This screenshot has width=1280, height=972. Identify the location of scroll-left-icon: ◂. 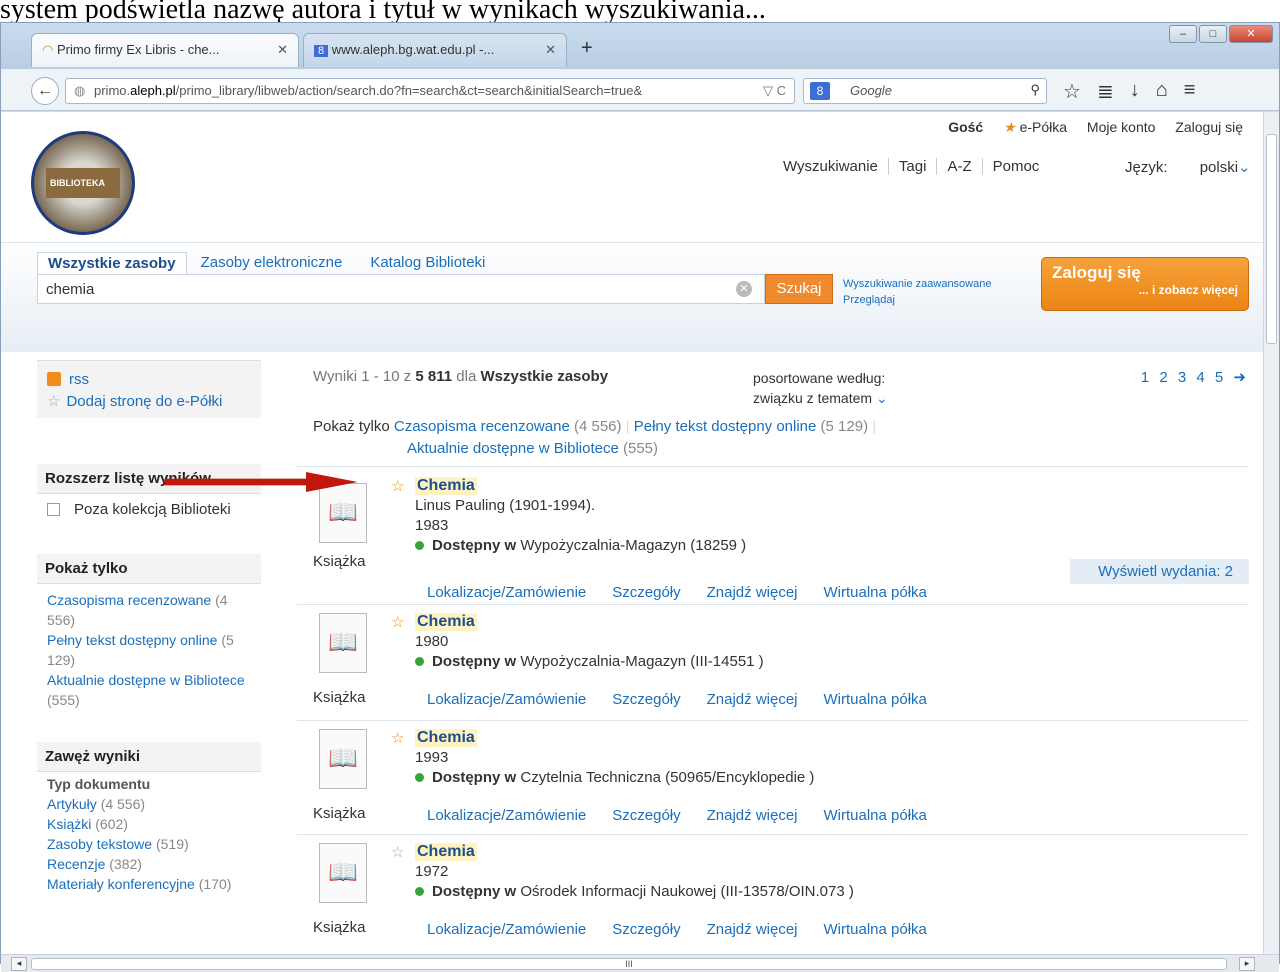
(19, 964).